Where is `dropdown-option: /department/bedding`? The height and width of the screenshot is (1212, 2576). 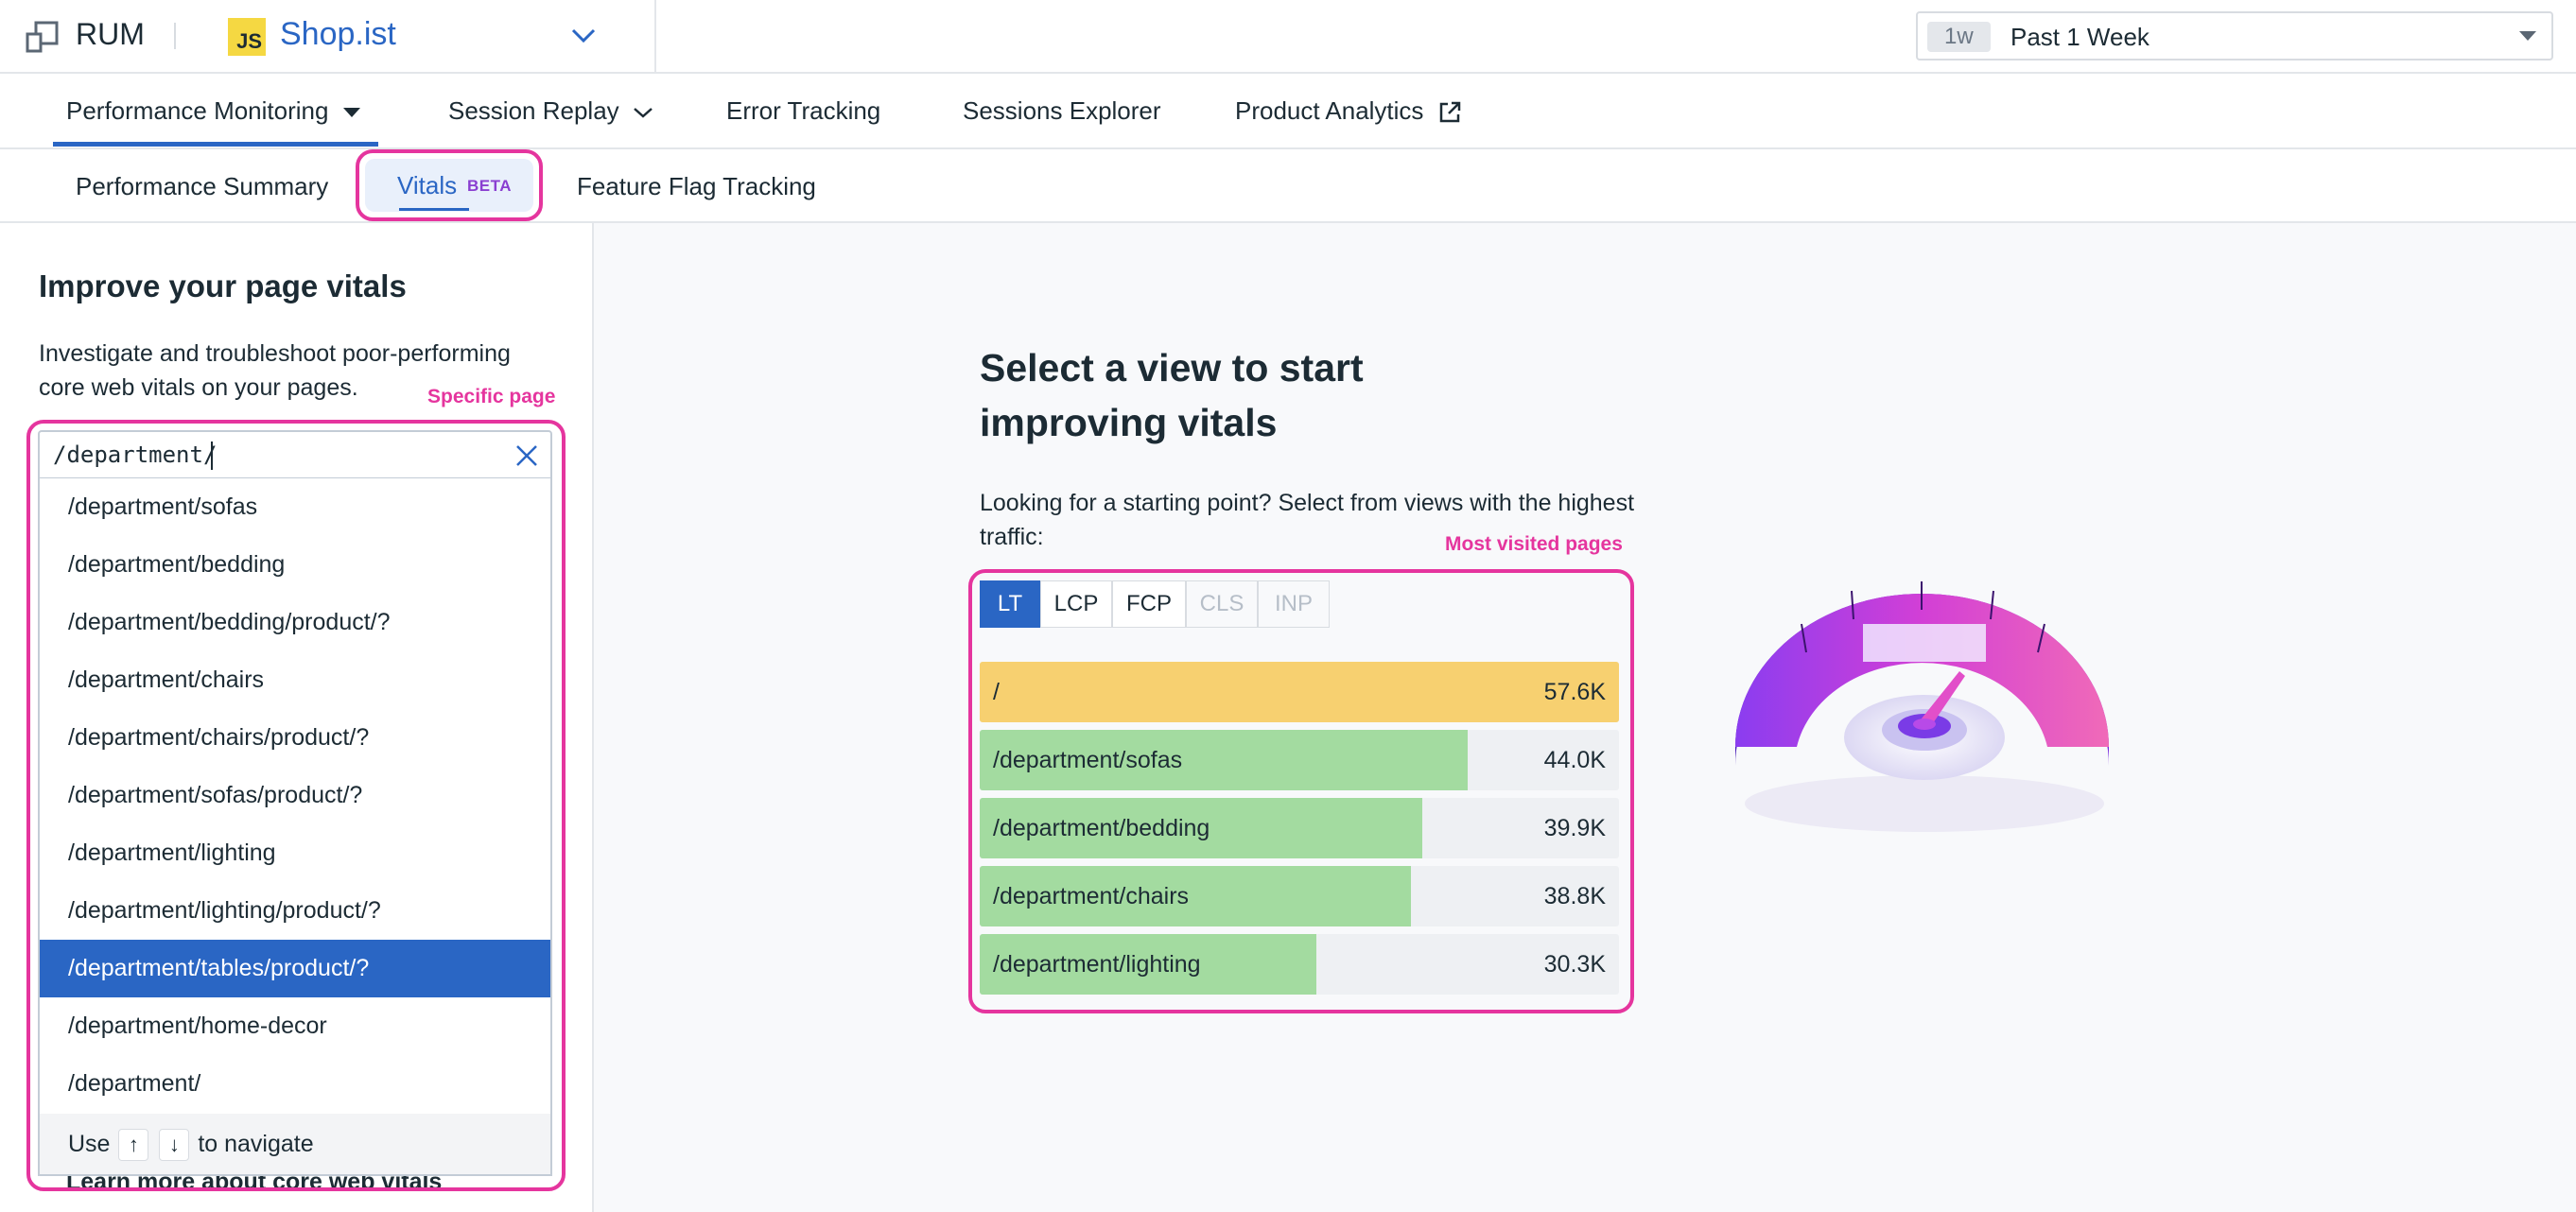
dropdown-option: /department/bedding is located at coordinates (295, 565).